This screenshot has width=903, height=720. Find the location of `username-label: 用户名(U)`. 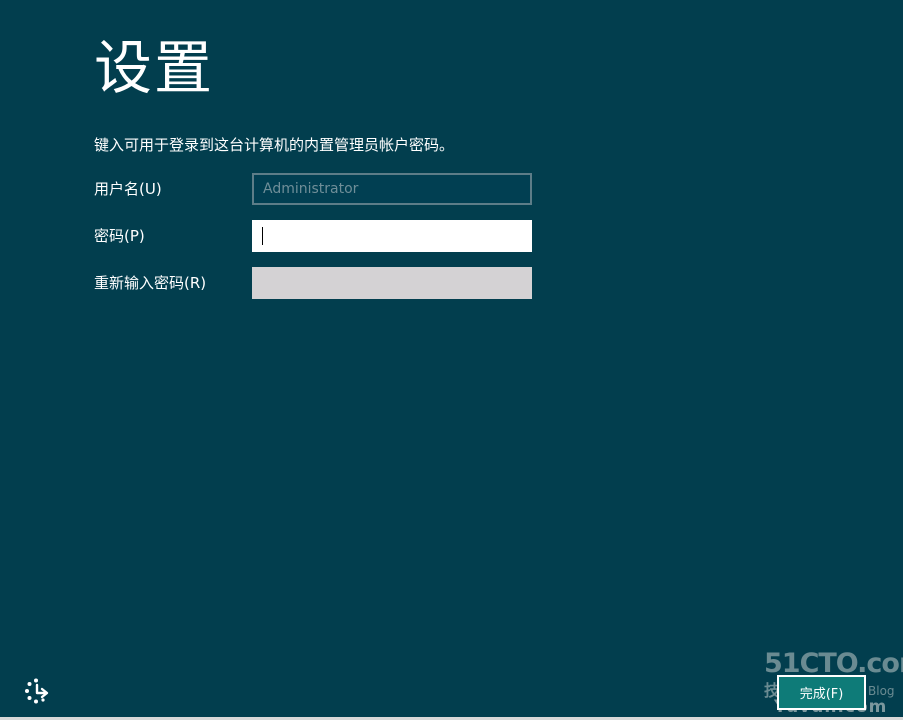

username-label: 用户名(U) is located at coordinates (128, 189).